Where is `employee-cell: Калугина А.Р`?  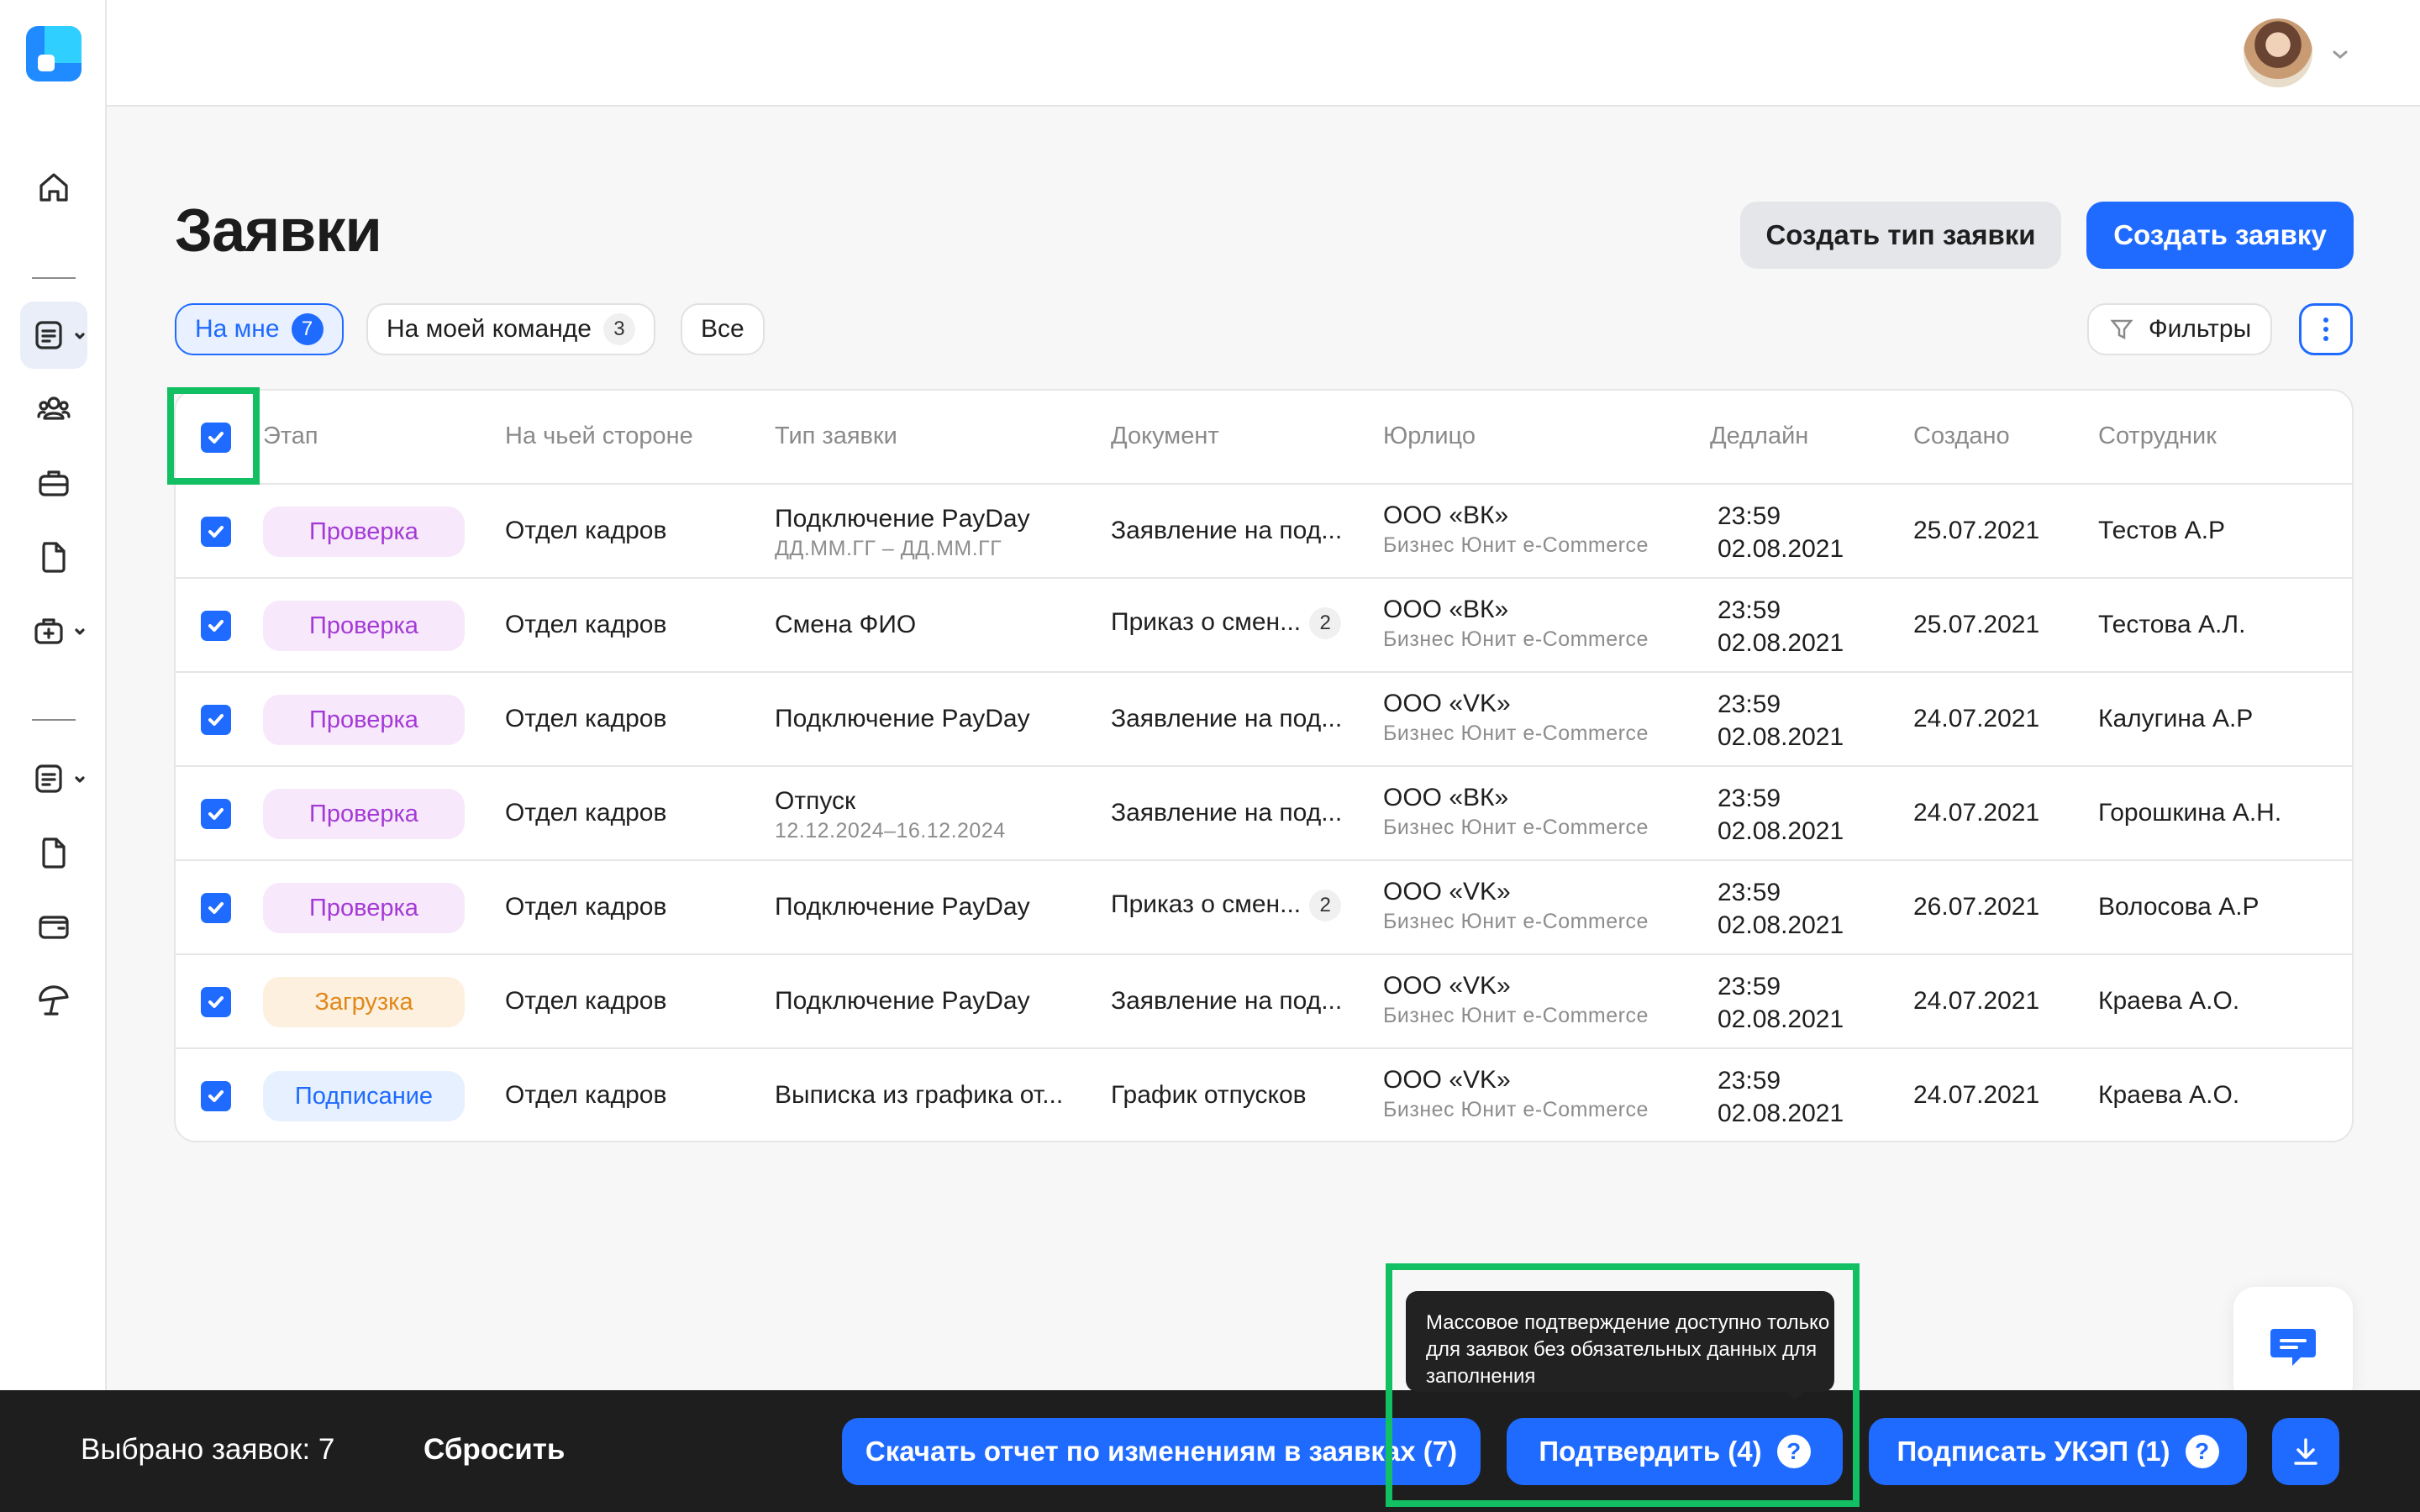 employee-cell: Калугина А.Р is located at coordinates (2176, 718).